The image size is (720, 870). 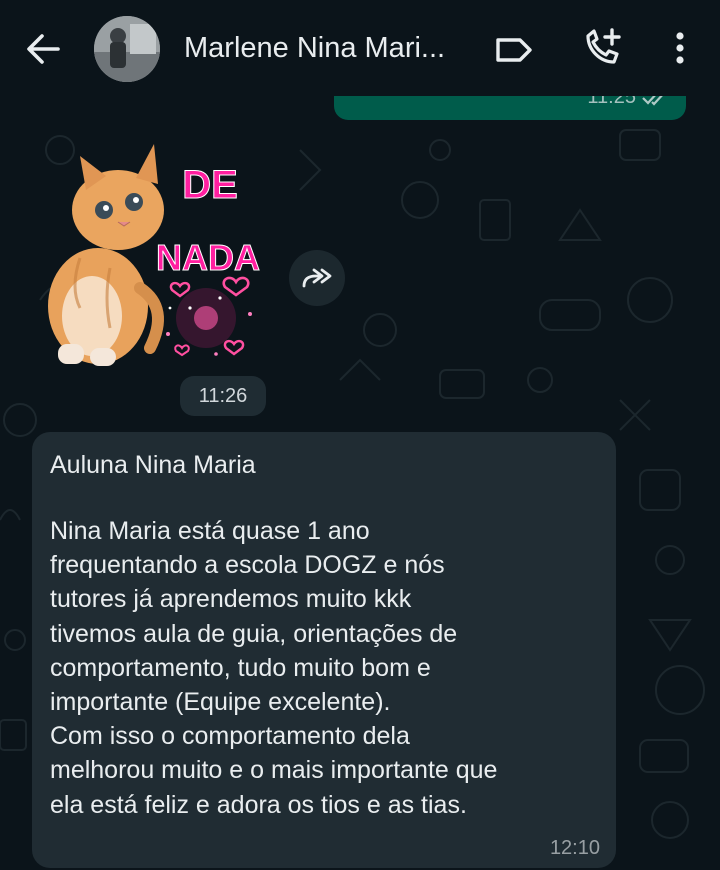 I want to click on message-line: melhorou muito e o mais importante que, so click(x=274, y=770).